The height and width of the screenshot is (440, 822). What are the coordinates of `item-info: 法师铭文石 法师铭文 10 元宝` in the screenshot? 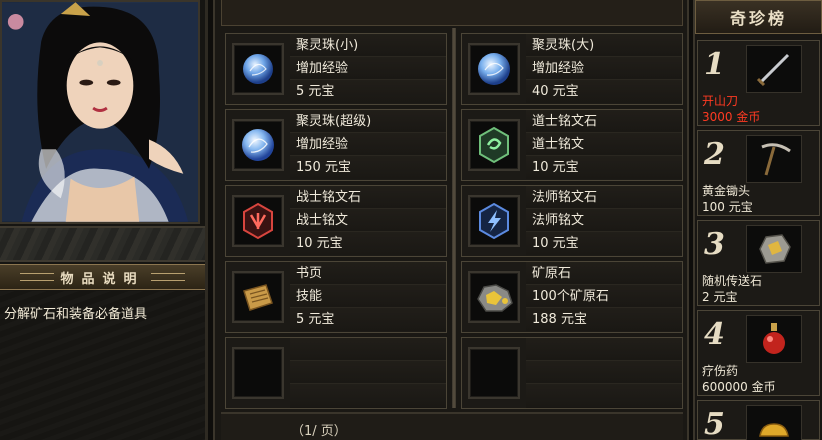 It's located at (604, 221).